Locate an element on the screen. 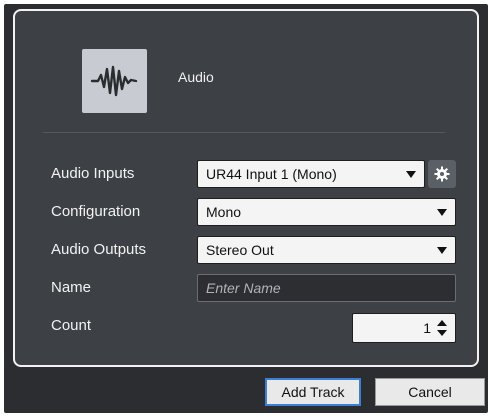 This screenshot has width=490, height=417. configuration-label: Configuration is located at coordinates (96, 211).